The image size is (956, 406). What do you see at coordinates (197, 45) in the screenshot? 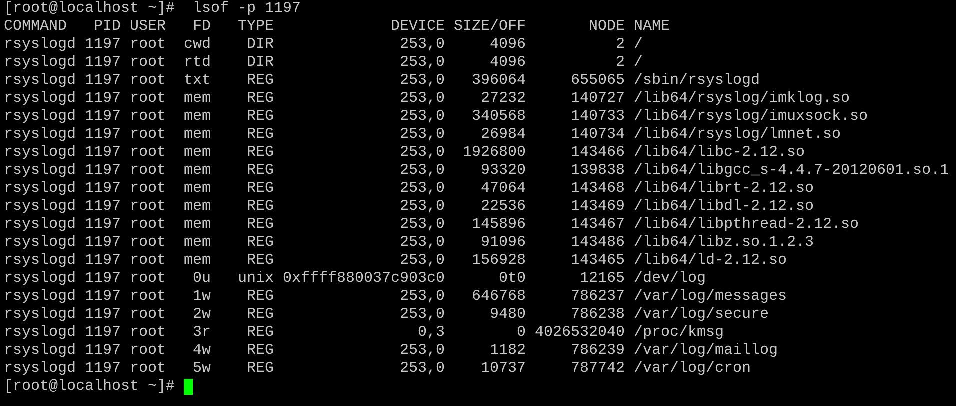
I see `fd-cell: cwd` at bounding box center [197, 45].